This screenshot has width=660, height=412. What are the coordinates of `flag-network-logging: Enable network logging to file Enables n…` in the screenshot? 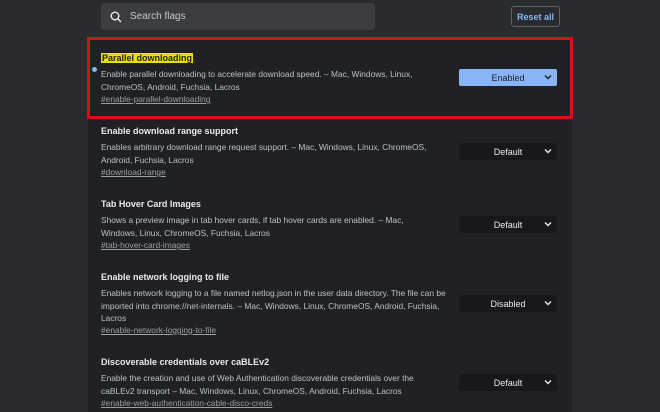 It's located at (330, 304).